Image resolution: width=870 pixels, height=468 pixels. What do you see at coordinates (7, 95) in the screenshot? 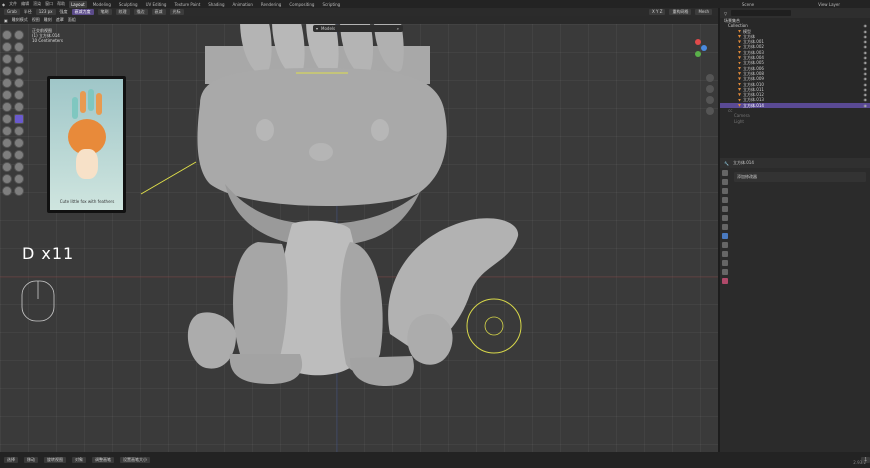
I see `flatten-tool-icon` at bounding box center [7, 95].